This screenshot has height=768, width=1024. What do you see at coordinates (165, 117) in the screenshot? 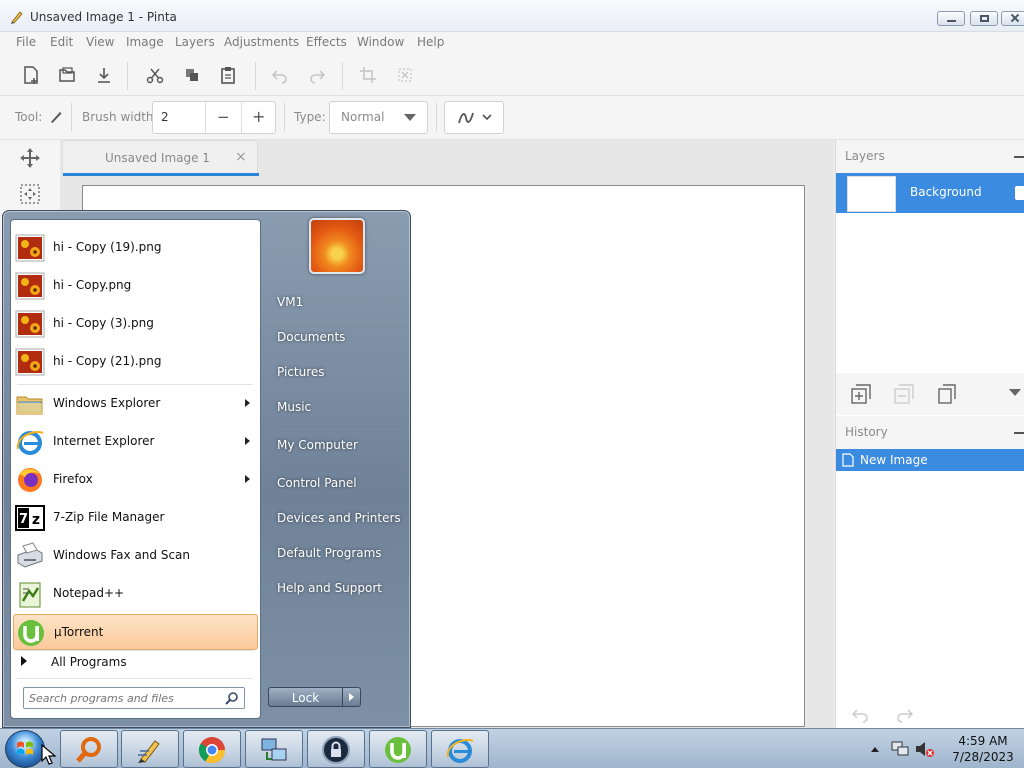
I see `brush-width-value: 2` at bounding box center [165, 117].